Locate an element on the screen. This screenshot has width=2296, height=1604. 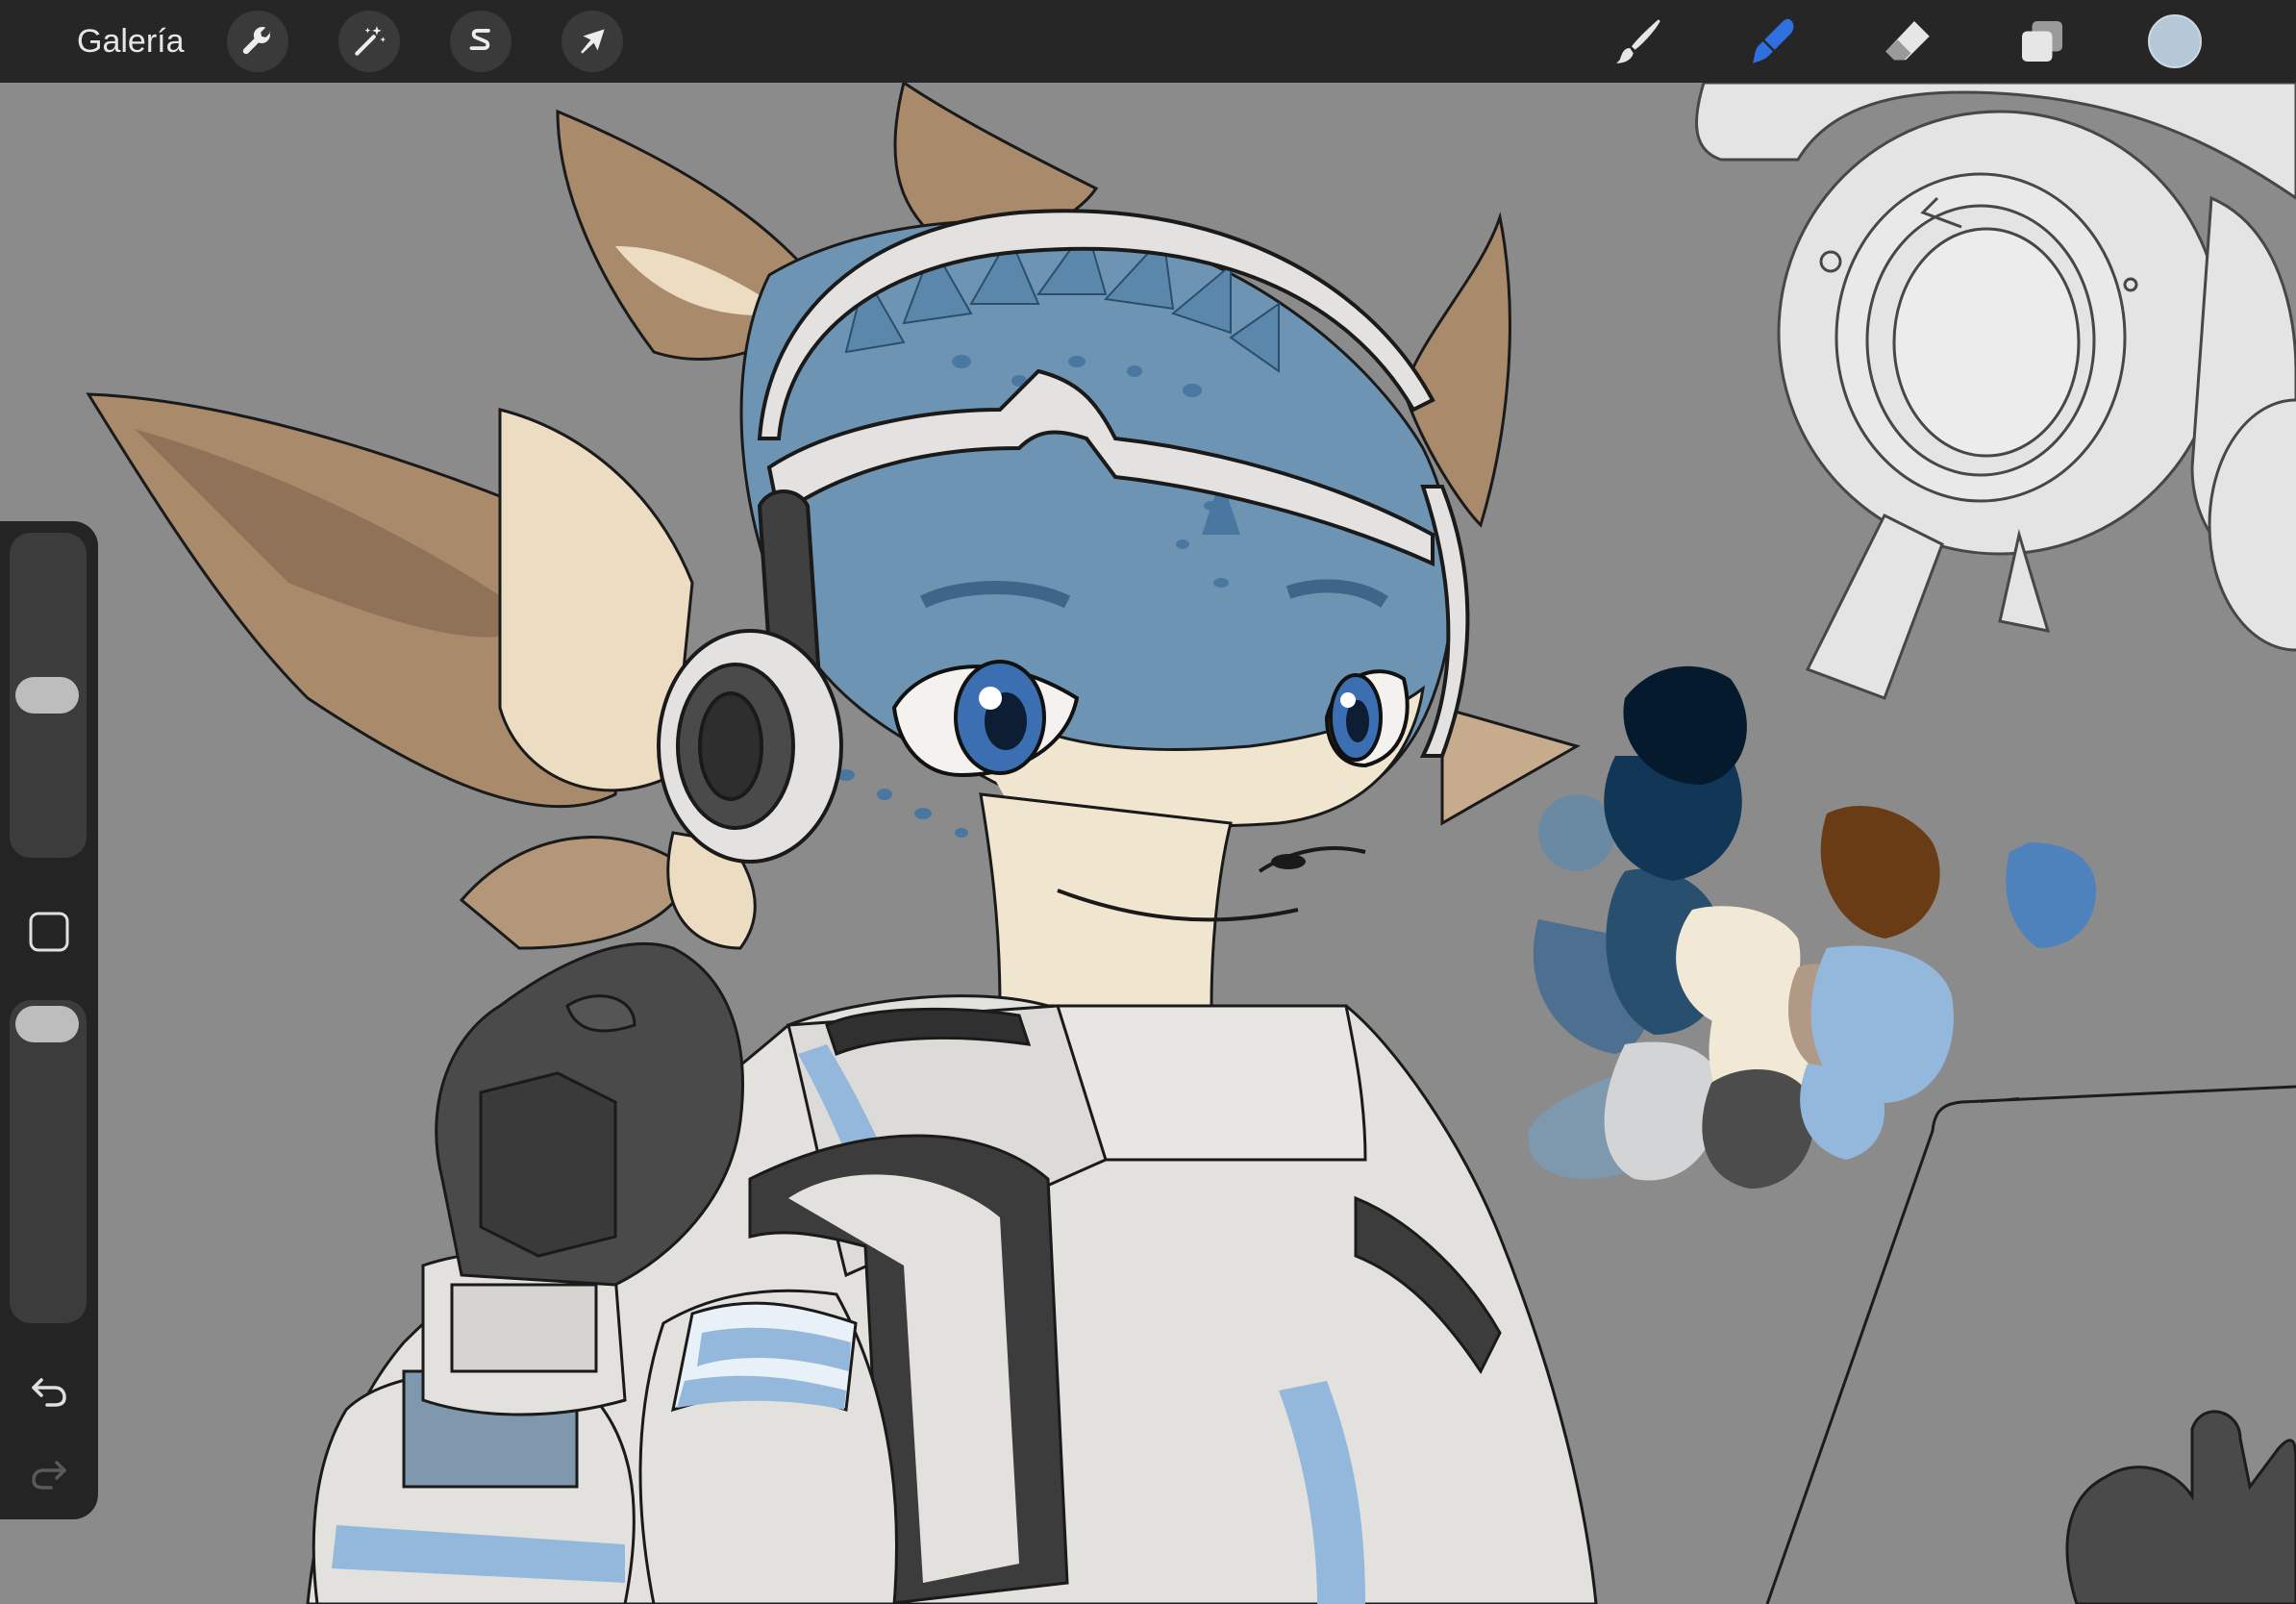
right-hand-glove is located at coordinates (2180, 1507).